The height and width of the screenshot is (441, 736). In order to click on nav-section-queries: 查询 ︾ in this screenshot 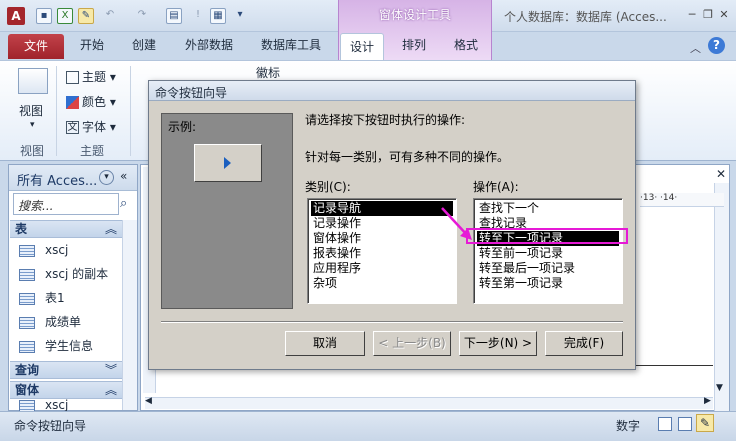, I will do `click(66, 370)`.